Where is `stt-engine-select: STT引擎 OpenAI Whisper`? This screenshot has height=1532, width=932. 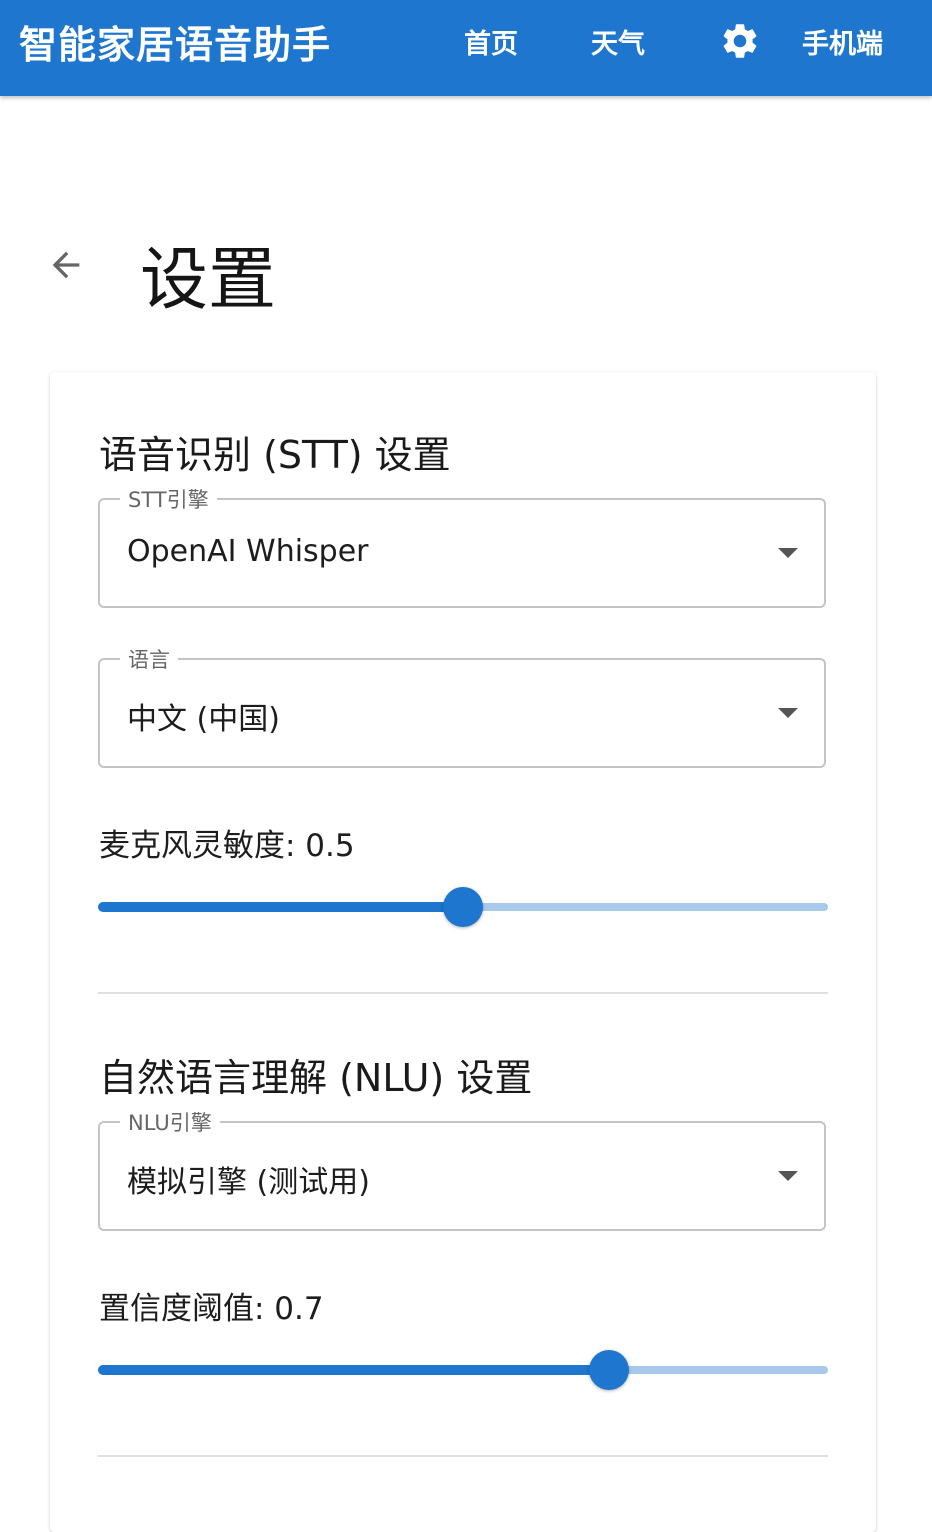 stt-engine-select: STT引擎 OpenAI Whisper is located at coordinates (462, 546).